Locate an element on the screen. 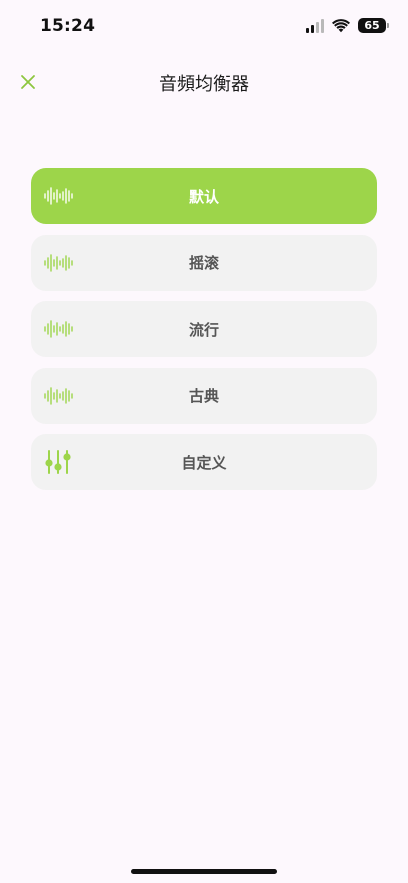 This screenshot has height=883, width=408. preset-pop: 流行 is located at coordinates (204, 329).